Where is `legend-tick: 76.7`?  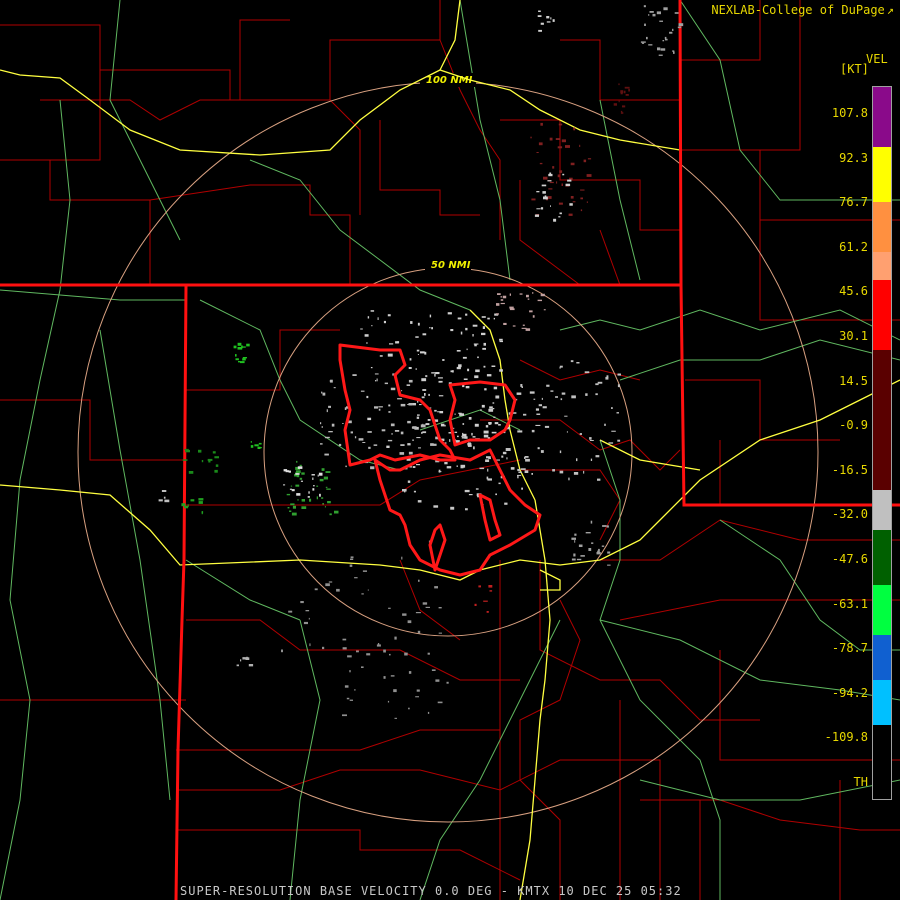 legend-tick: 76.7 is located at coordinates (853, 202).